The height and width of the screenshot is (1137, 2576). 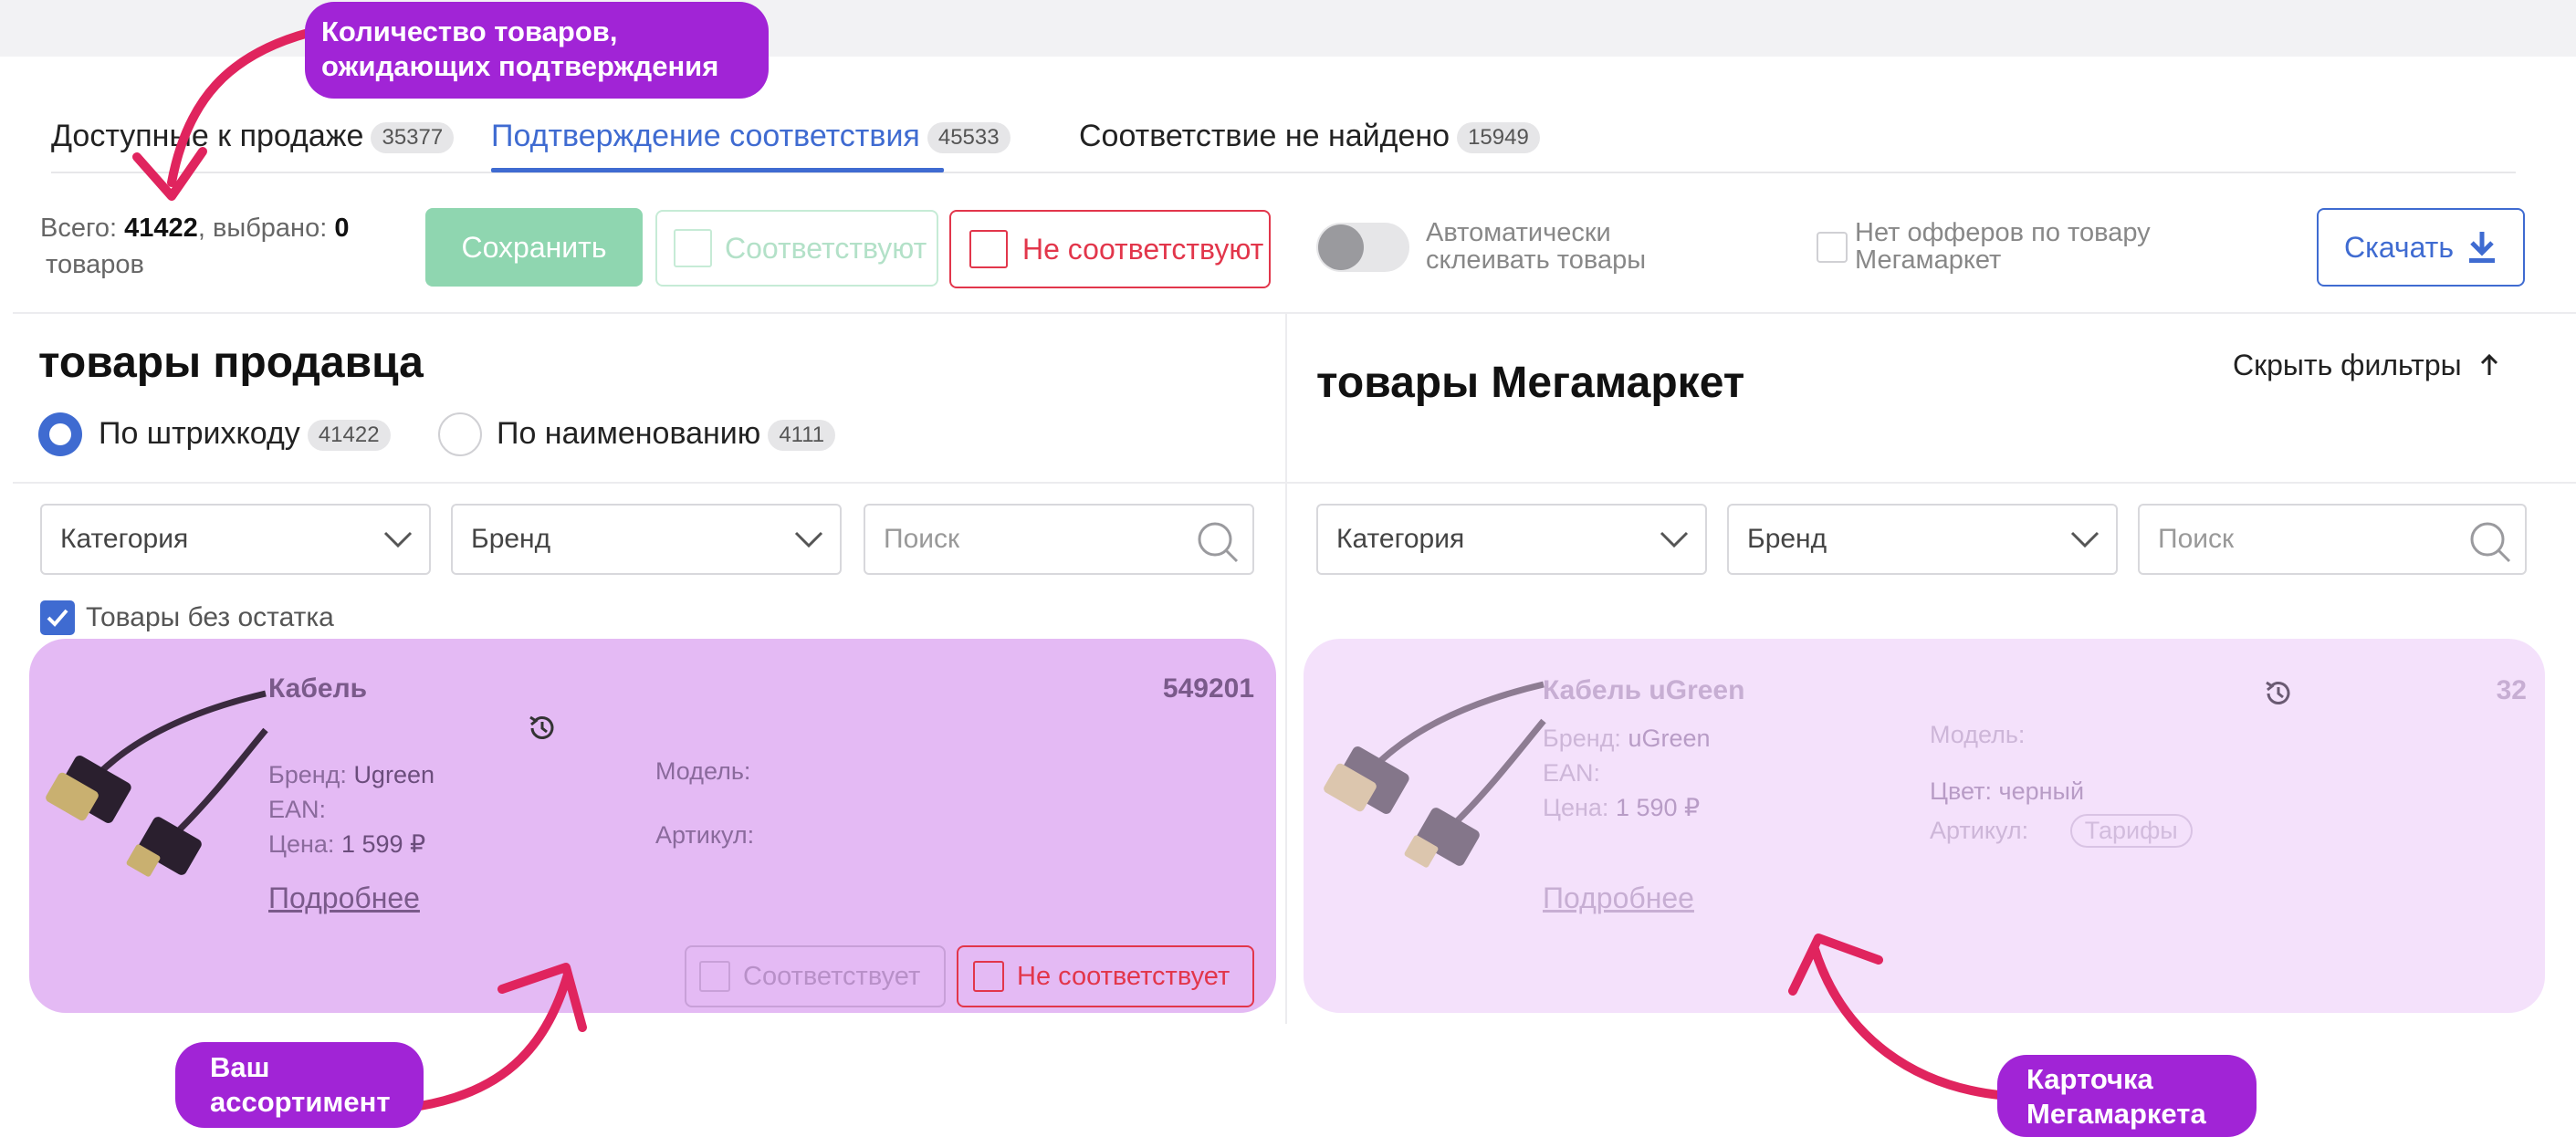 I want to click on annotation-assortment-note: Ваш ассортимент, so click(x=300, y=1085).